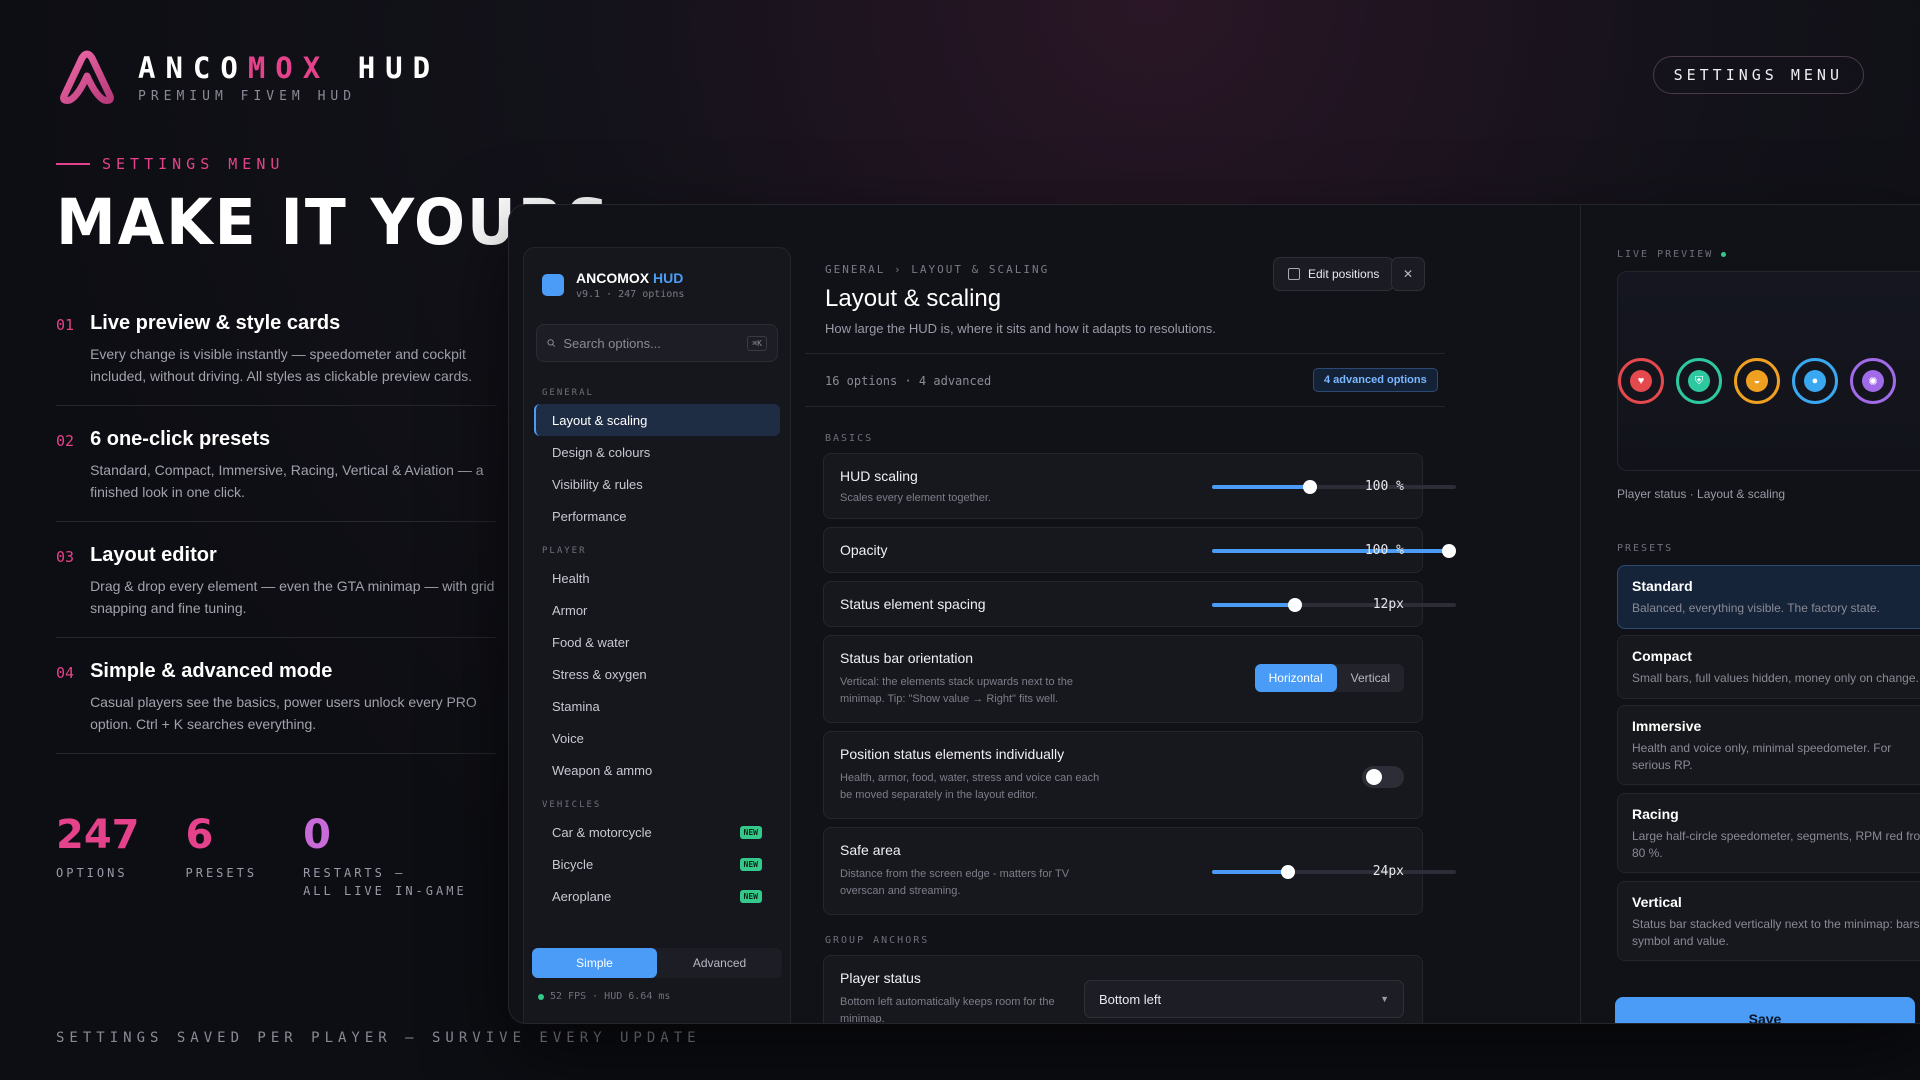 This screenshot has width=1920, height=1080. What do you see at coordinates (564, 551) in the screenshot?
I see `sidebar-group-label: PLAYER` at bounding box center [564, 551].